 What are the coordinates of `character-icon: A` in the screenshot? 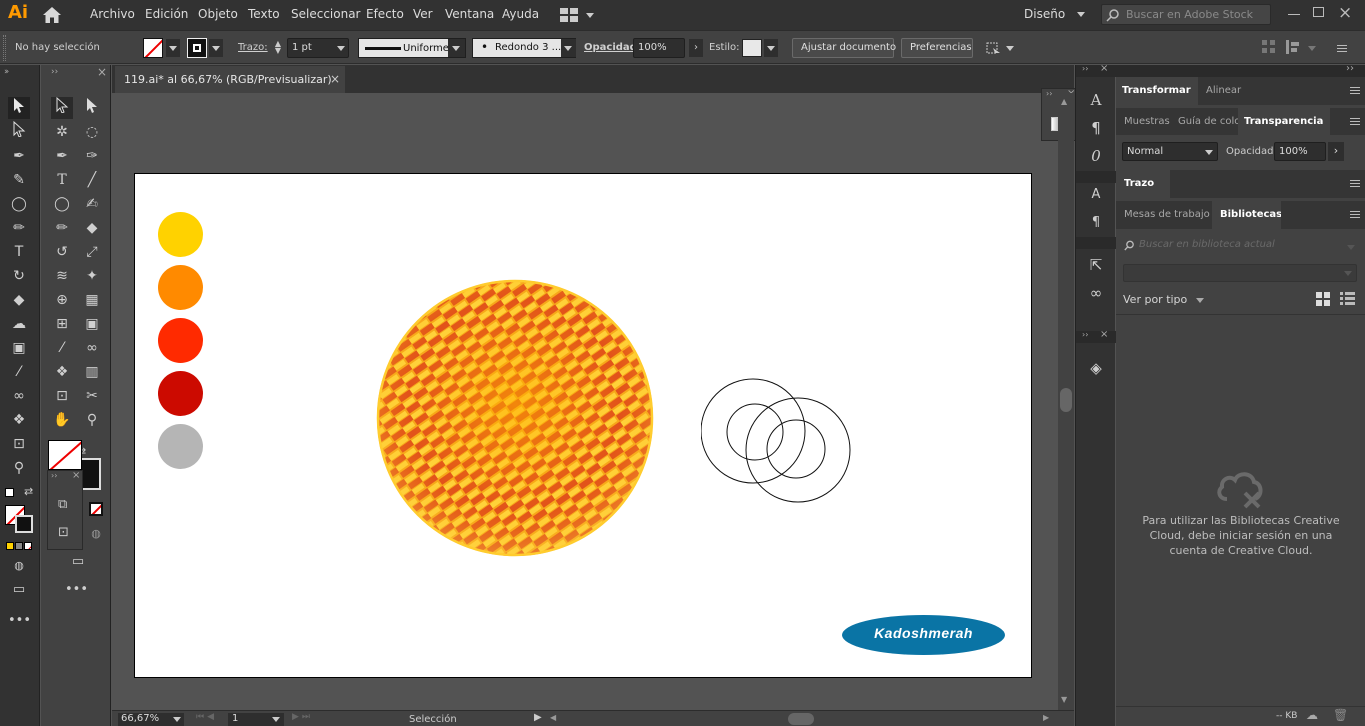 It's located at (1096, 100).